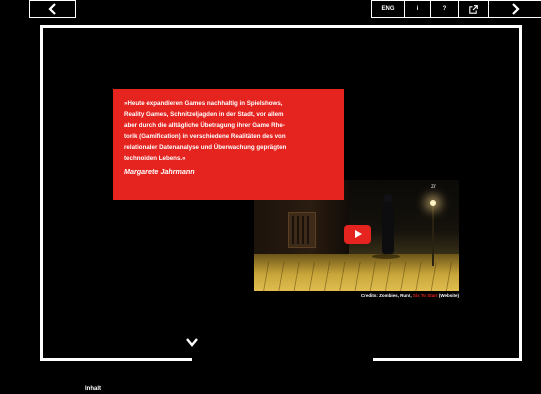 The image size is (541, 394). What do you see at coordinates (425, 295) in the screenshot?
I see `credits-link: Six To Start` at bounding box center [425, 295].